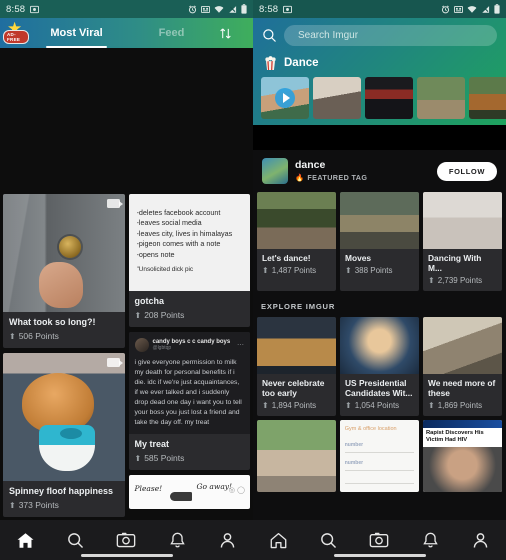  What do you see at coordinates (331, 178) in the screenshot?
I see `tag-badge: 🔥 FEATURED TAG` at bounding box center [331, 178].